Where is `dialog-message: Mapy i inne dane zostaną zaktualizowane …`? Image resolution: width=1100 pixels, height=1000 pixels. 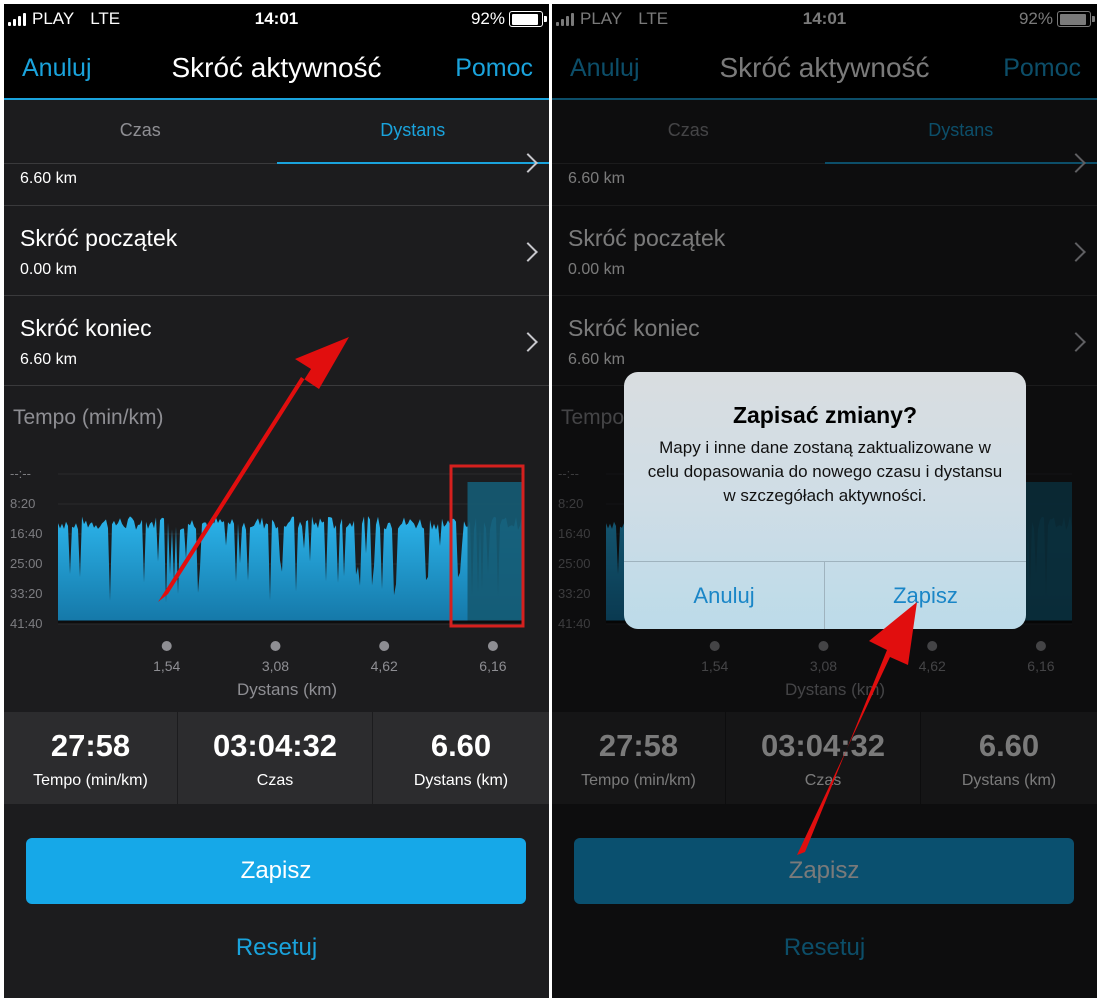 dialog-message: Mapy i inne dane zostaną zaktualizowane … is located at coordinates (825, 471).